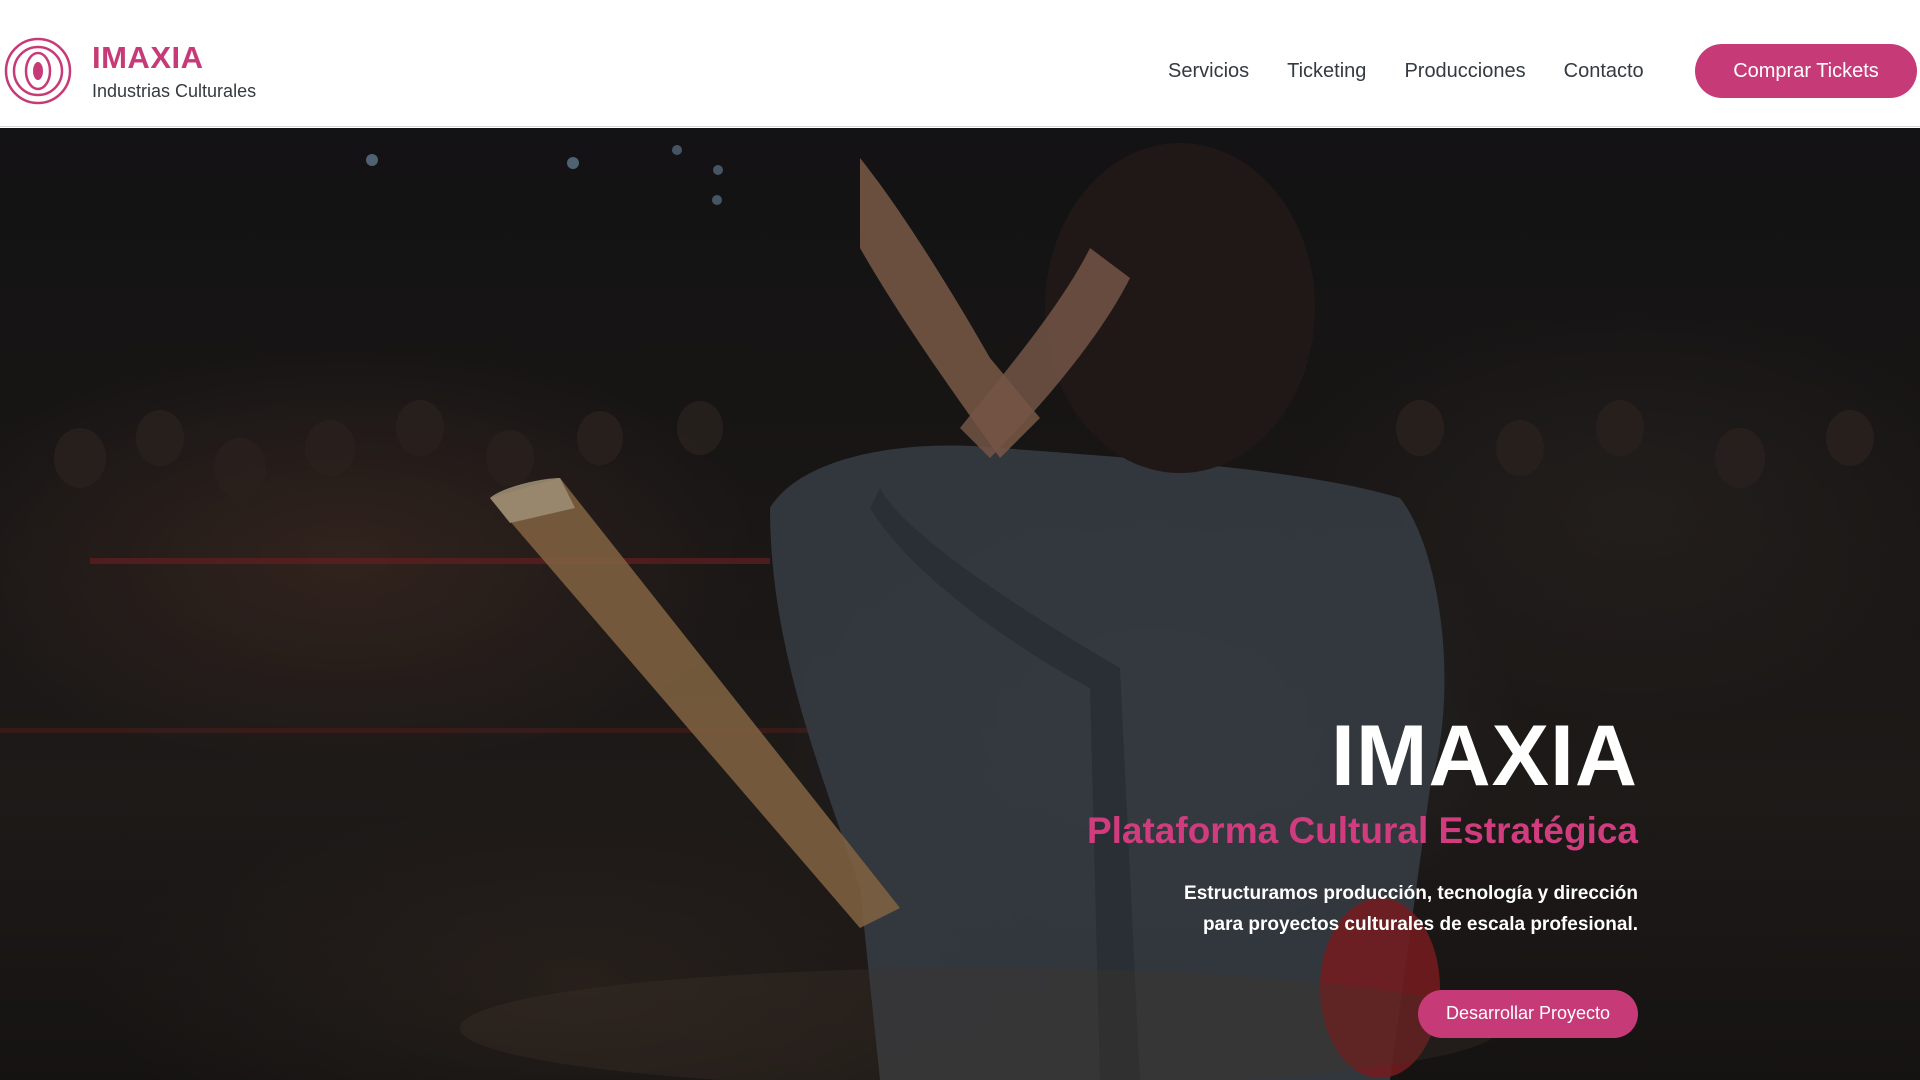  Describe the element at coordinates (1806, 71) in the screenshot. I see `buy-tickets-button: Comprar Tickets` at that location.